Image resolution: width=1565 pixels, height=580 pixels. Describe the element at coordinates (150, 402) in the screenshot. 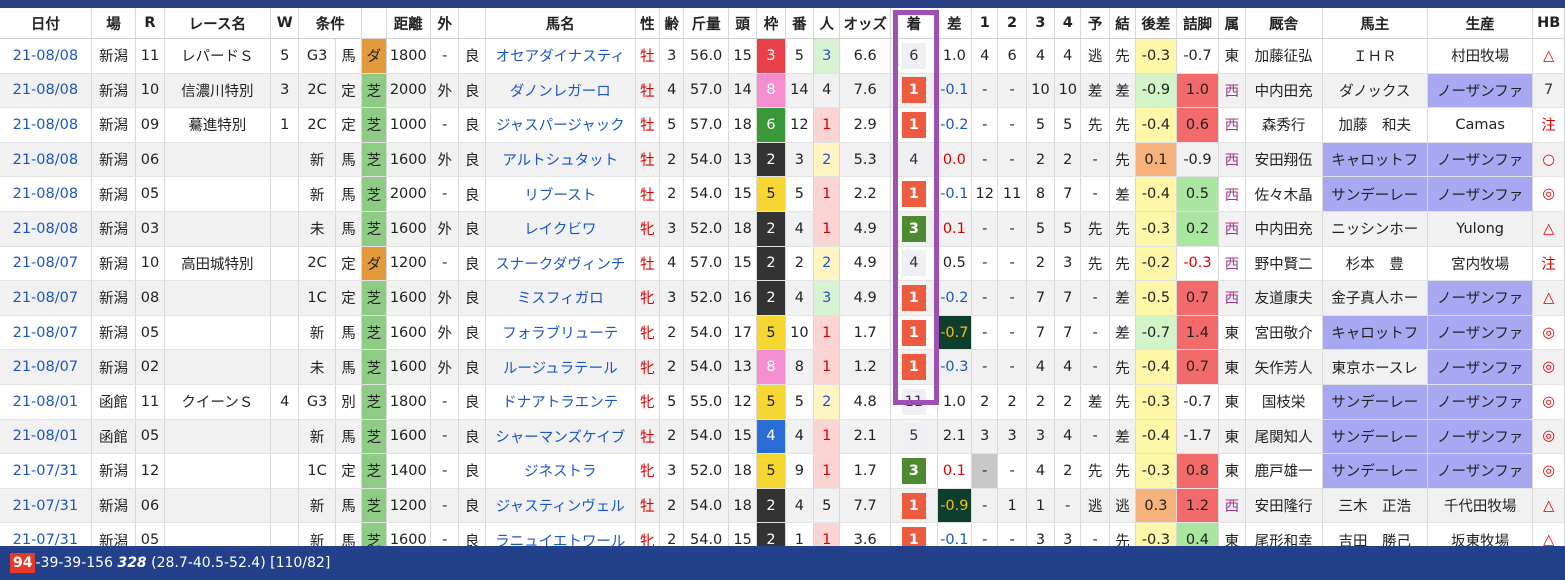

I see `cell-race-no: 11` at that location.